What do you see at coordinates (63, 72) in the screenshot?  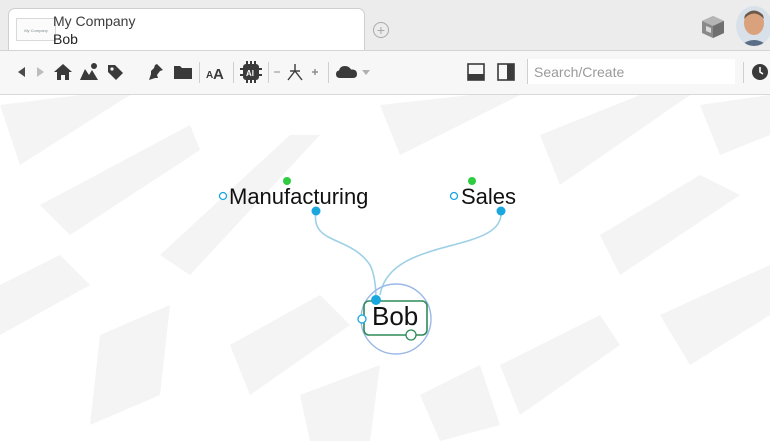 I see `home-icon` at bounding box center [63, 72].